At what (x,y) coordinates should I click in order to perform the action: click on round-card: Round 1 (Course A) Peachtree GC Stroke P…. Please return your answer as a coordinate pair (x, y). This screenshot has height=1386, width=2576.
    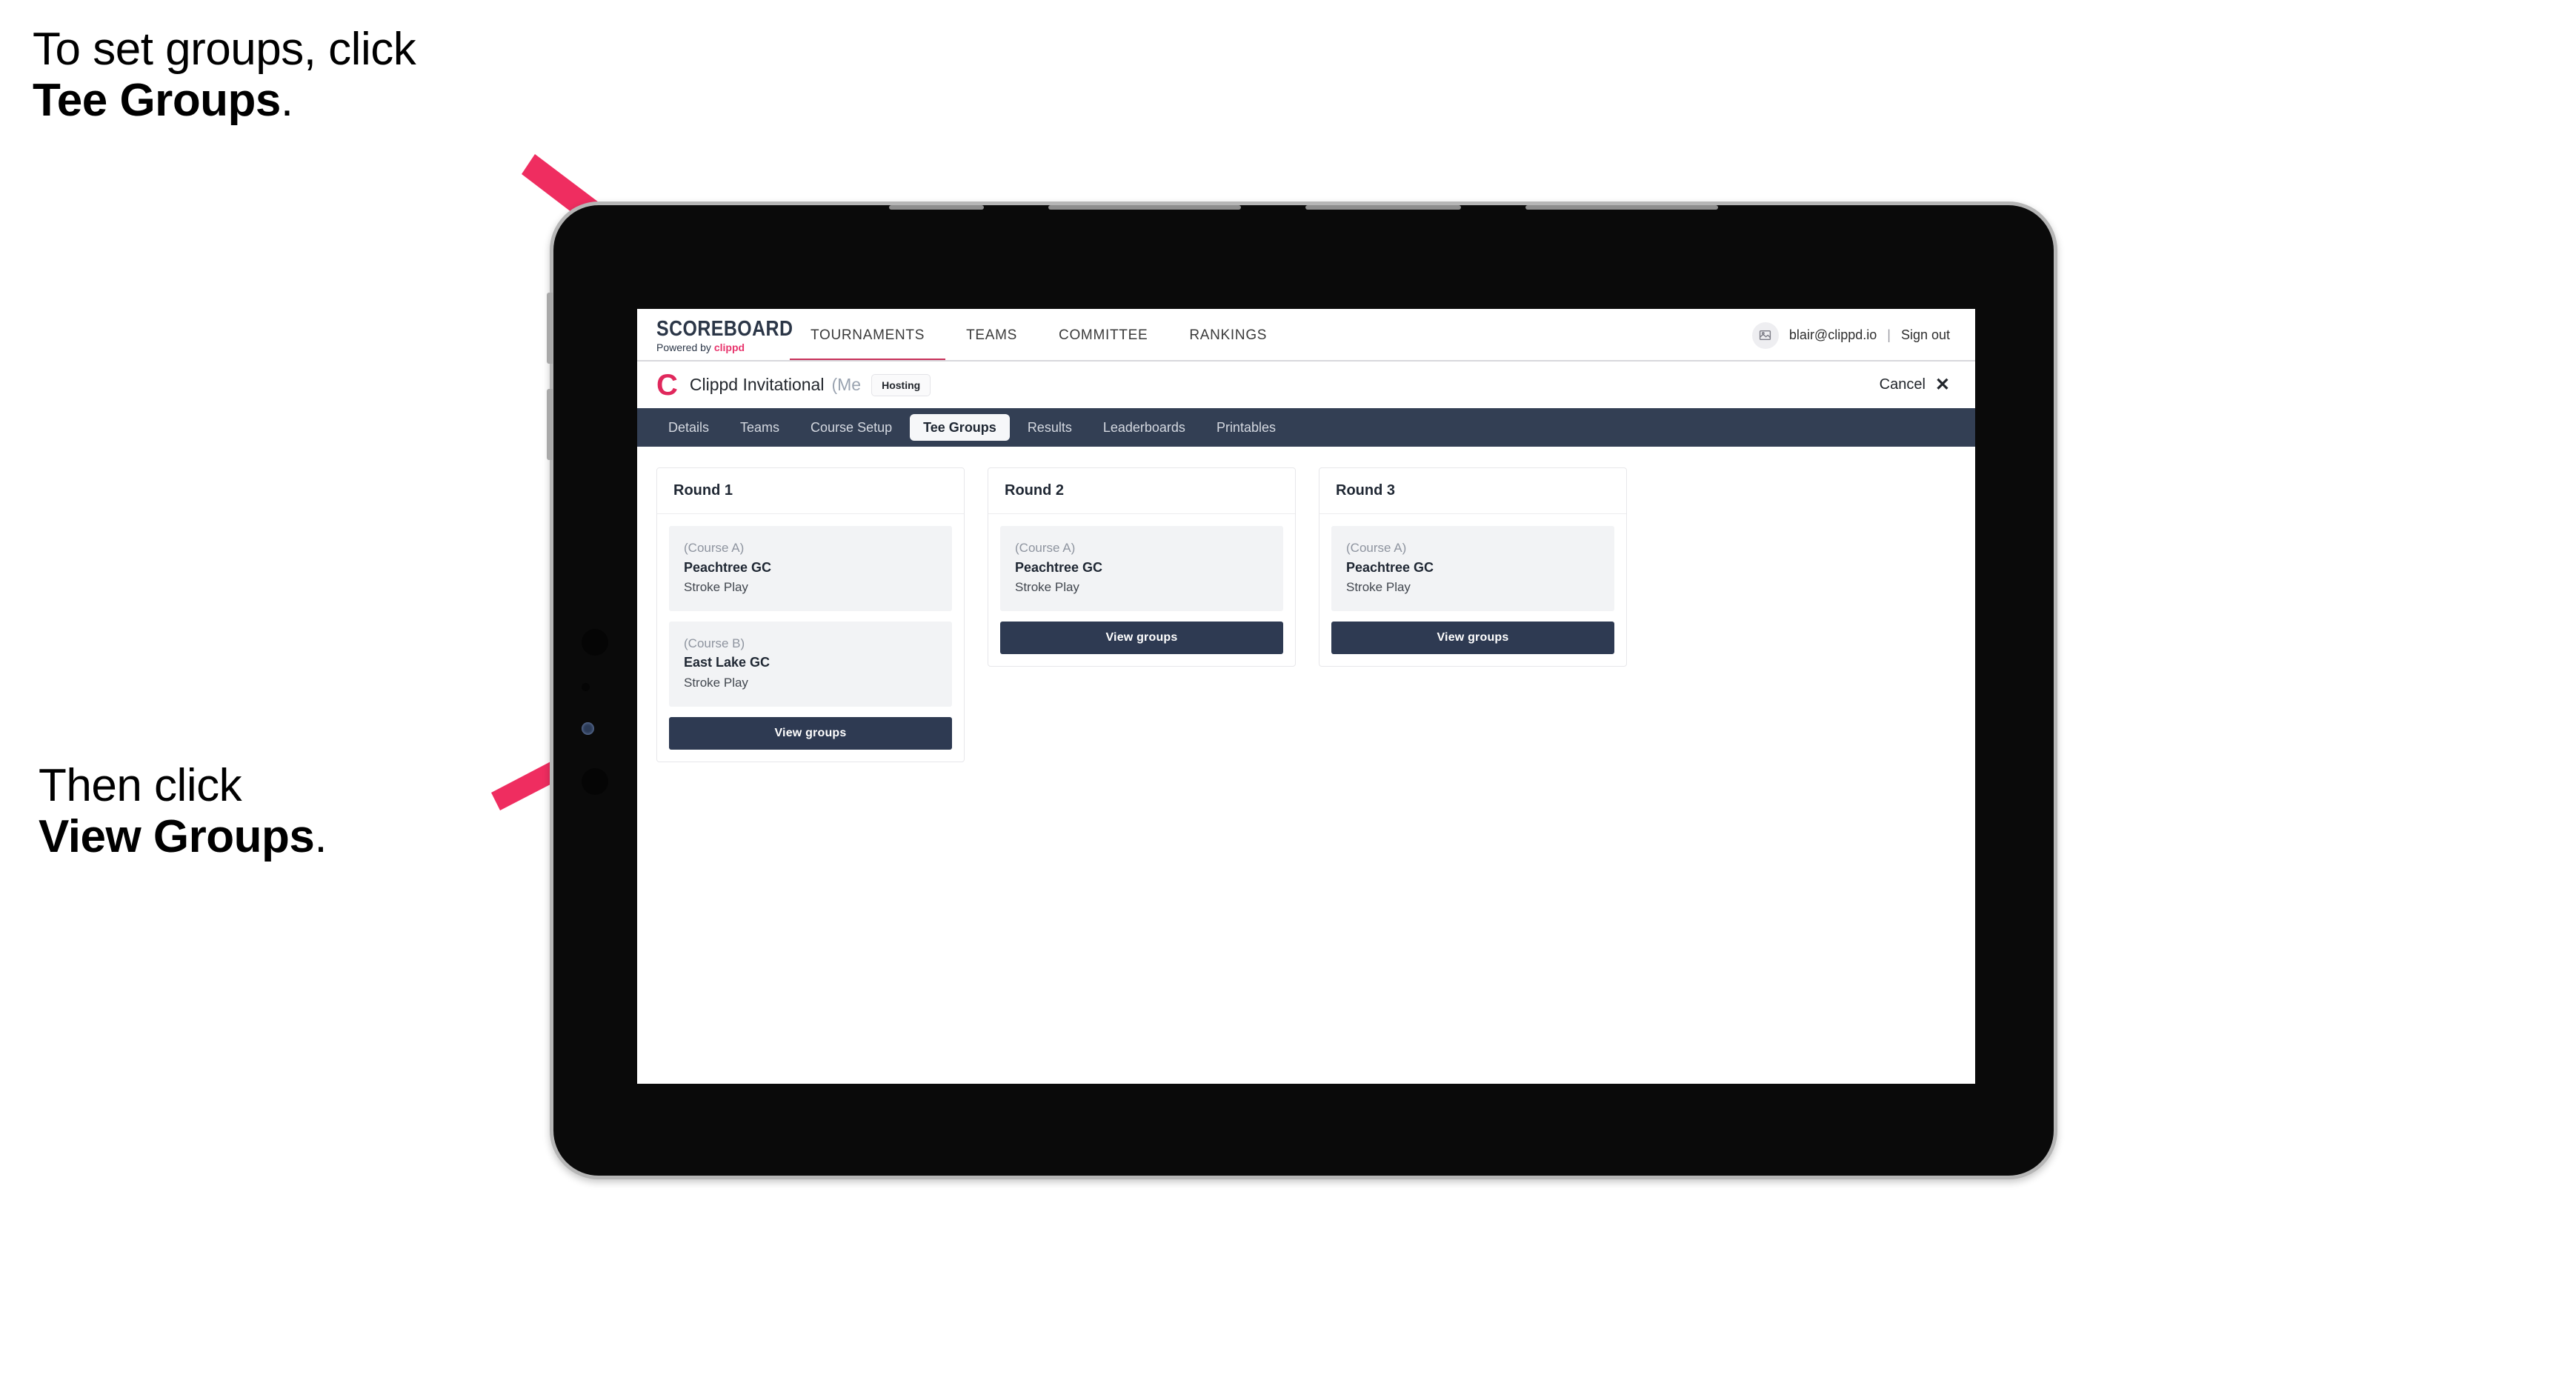
    Looking at the image, I should click on (810, 614).